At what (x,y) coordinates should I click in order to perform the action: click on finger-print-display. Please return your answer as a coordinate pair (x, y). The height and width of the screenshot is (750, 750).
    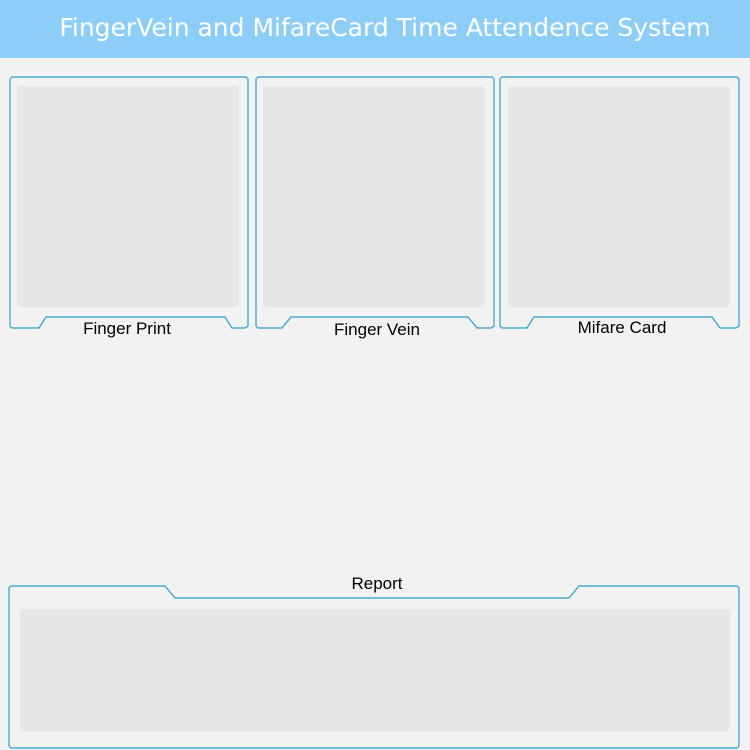
    Looking at the image, I should click on (128, 196).